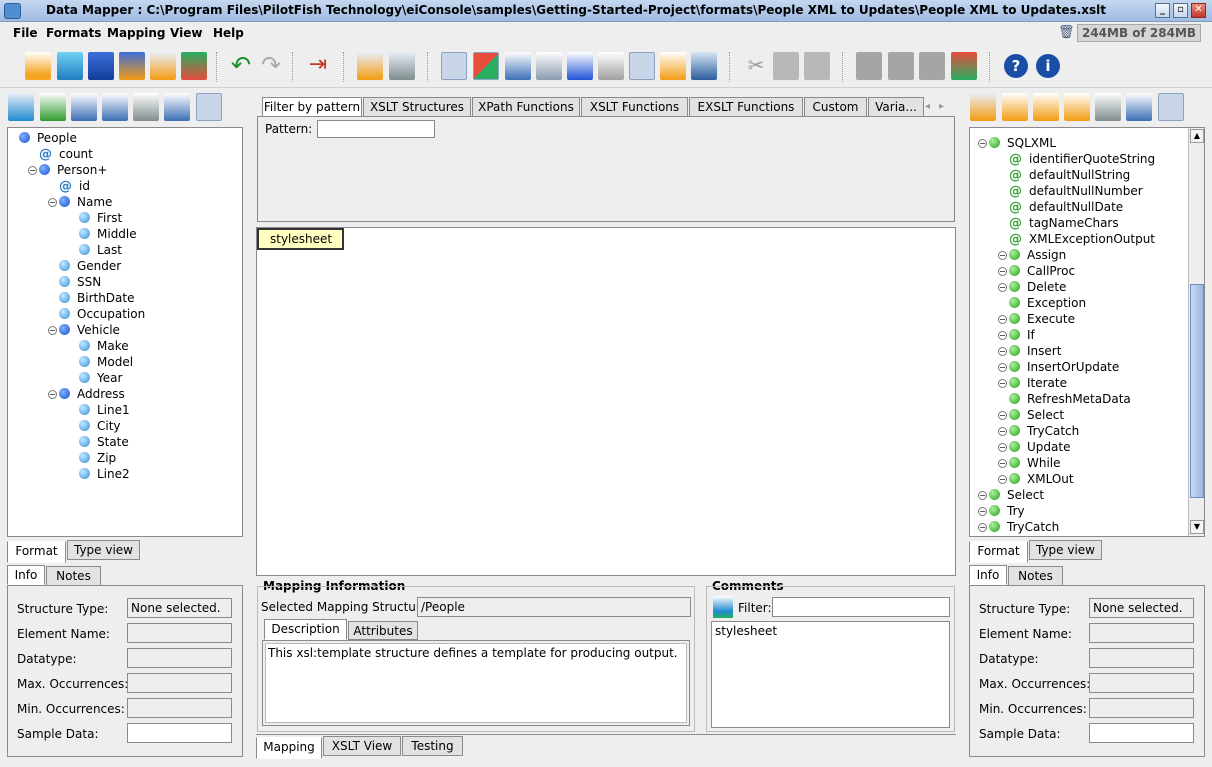 This screenshot has width=1212, height=767. What do you see at coordinates (48, 138) in the screenshot?
I see `tree-node: People` at bounding box center [48, 138].